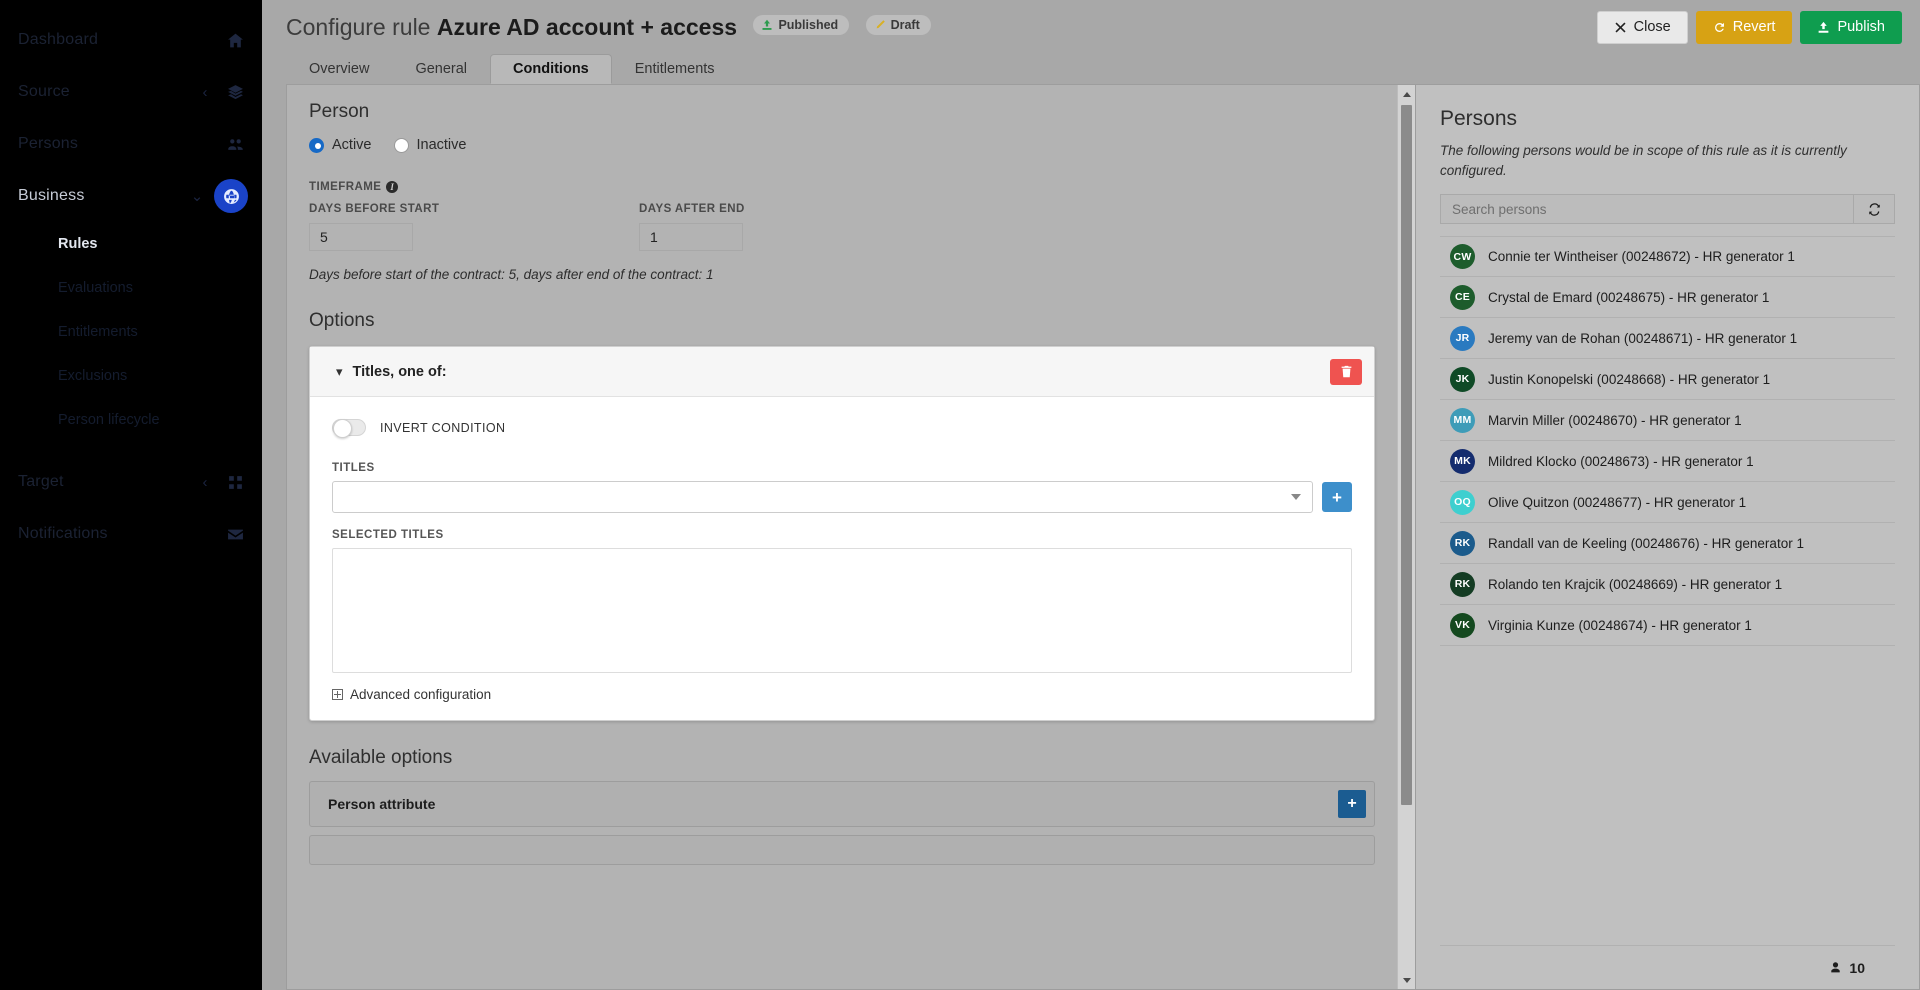 The height and width of the screenshot is (990, 1920). Describe the element at coordinates (58, 39) in the screenshot. I see `sidebar-item-label: Dashboard` at that location.